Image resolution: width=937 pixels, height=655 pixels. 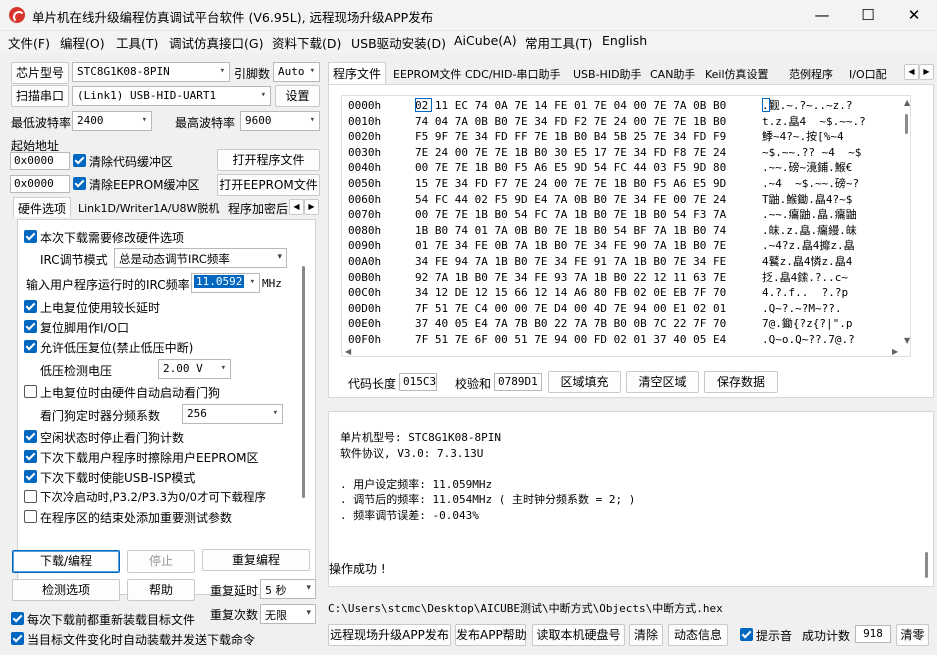 I want to click on auto-download-checkbox, so click(x=17, y=638).